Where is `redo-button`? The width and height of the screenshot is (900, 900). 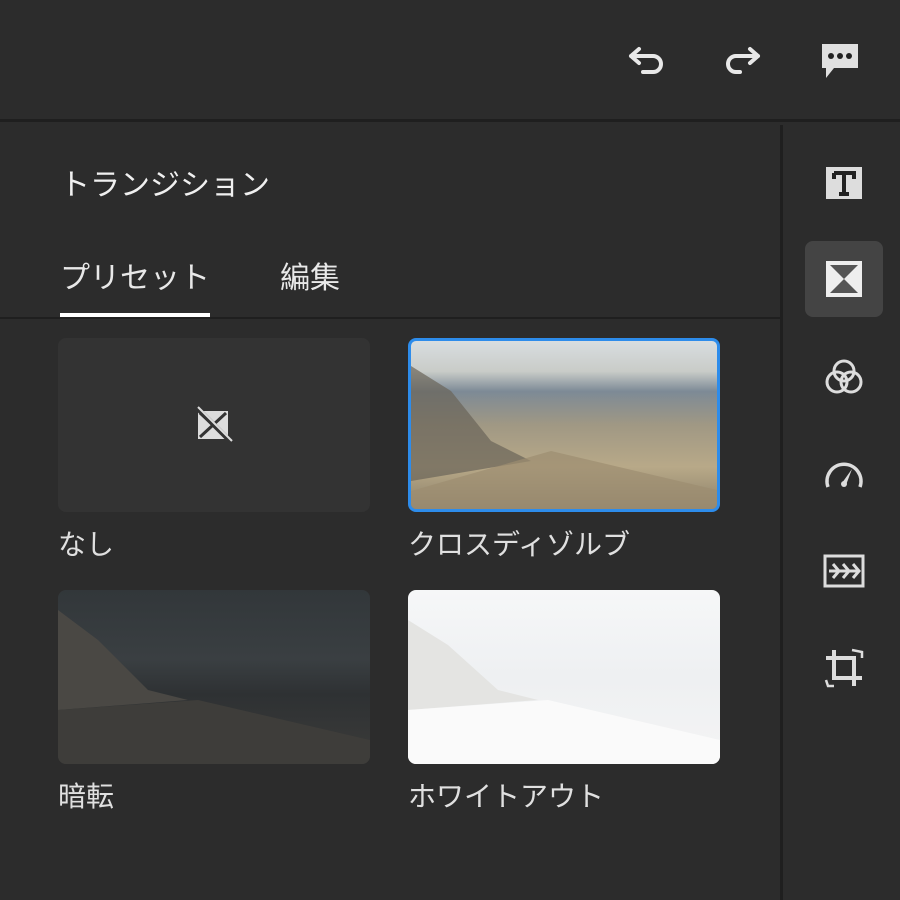 redo-button is located at coordinates (742, 62).